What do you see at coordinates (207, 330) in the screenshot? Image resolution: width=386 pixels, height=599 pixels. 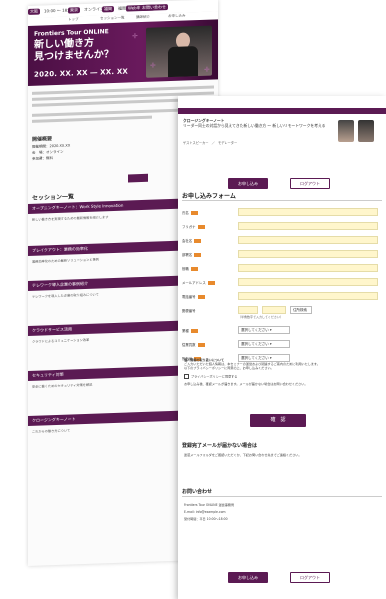 I see `select-label: 業種` at bounding box center [207, 330].